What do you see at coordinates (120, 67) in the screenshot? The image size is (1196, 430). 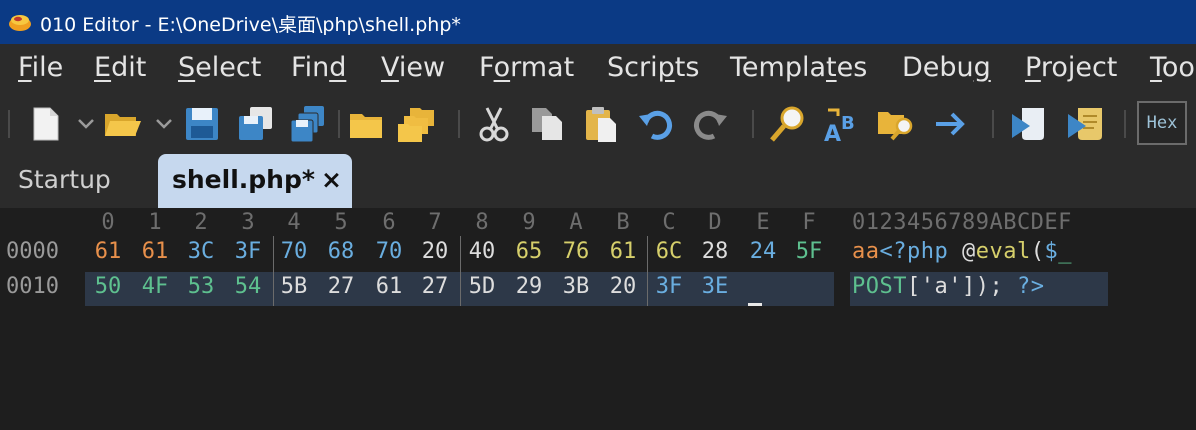 I see `menu-edit: Edit` at bounding box center [120, 67].